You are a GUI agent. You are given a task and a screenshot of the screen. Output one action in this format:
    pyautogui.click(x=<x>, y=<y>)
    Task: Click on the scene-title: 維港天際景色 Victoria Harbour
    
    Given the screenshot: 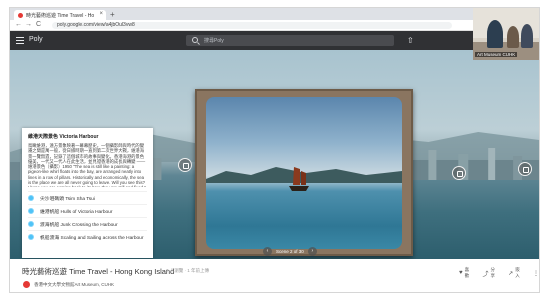 What is the action you would take?
    pyautogui.click(x=63, y=137)
    